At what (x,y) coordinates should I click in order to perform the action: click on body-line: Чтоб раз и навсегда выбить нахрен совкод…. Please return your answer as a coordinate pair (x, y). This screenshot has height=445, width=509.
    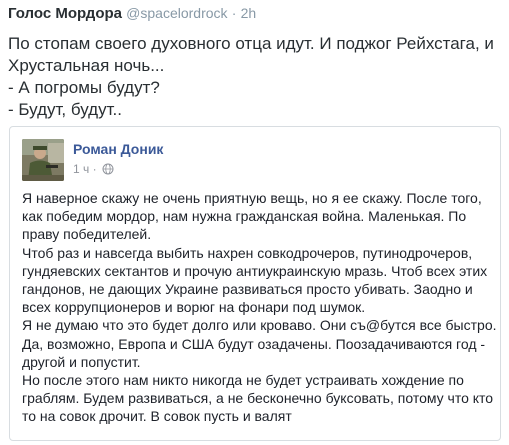
    Looking at the image, I should click on (247, 252).